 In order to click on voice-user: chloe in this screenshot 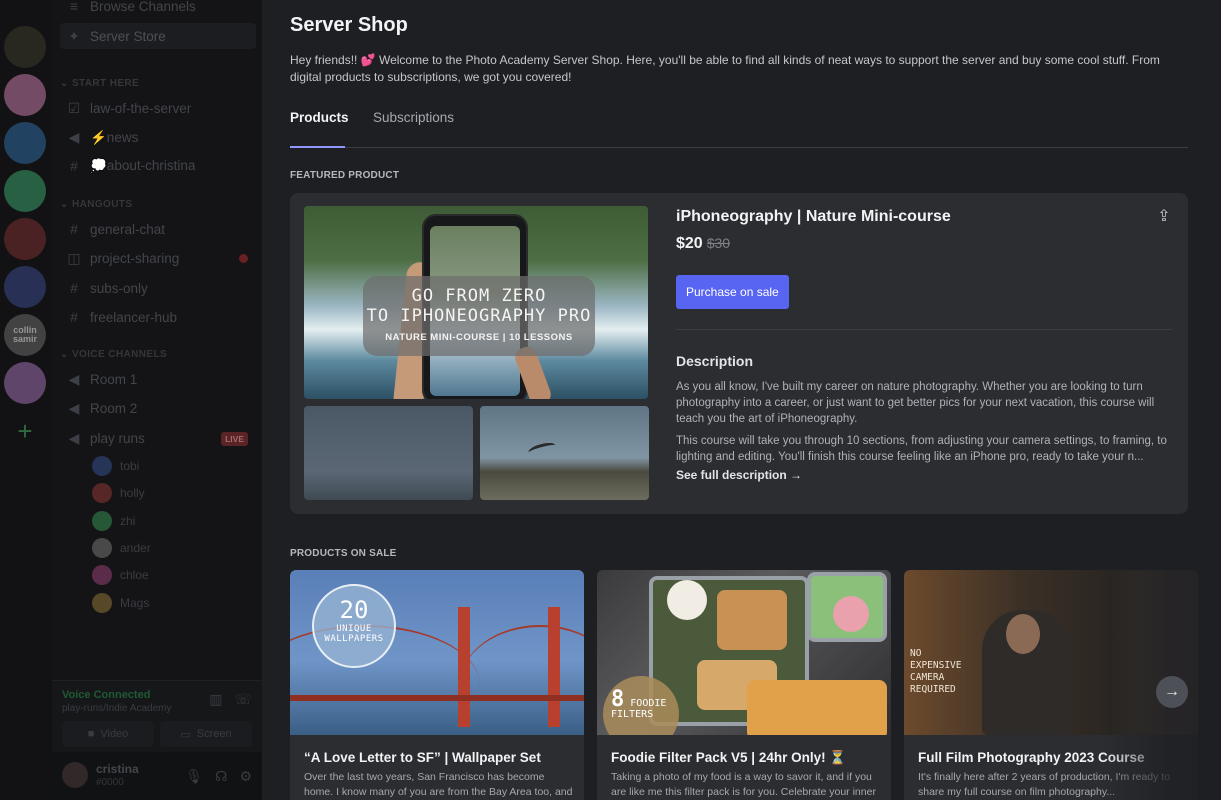, I will do `click(120, 575)`.